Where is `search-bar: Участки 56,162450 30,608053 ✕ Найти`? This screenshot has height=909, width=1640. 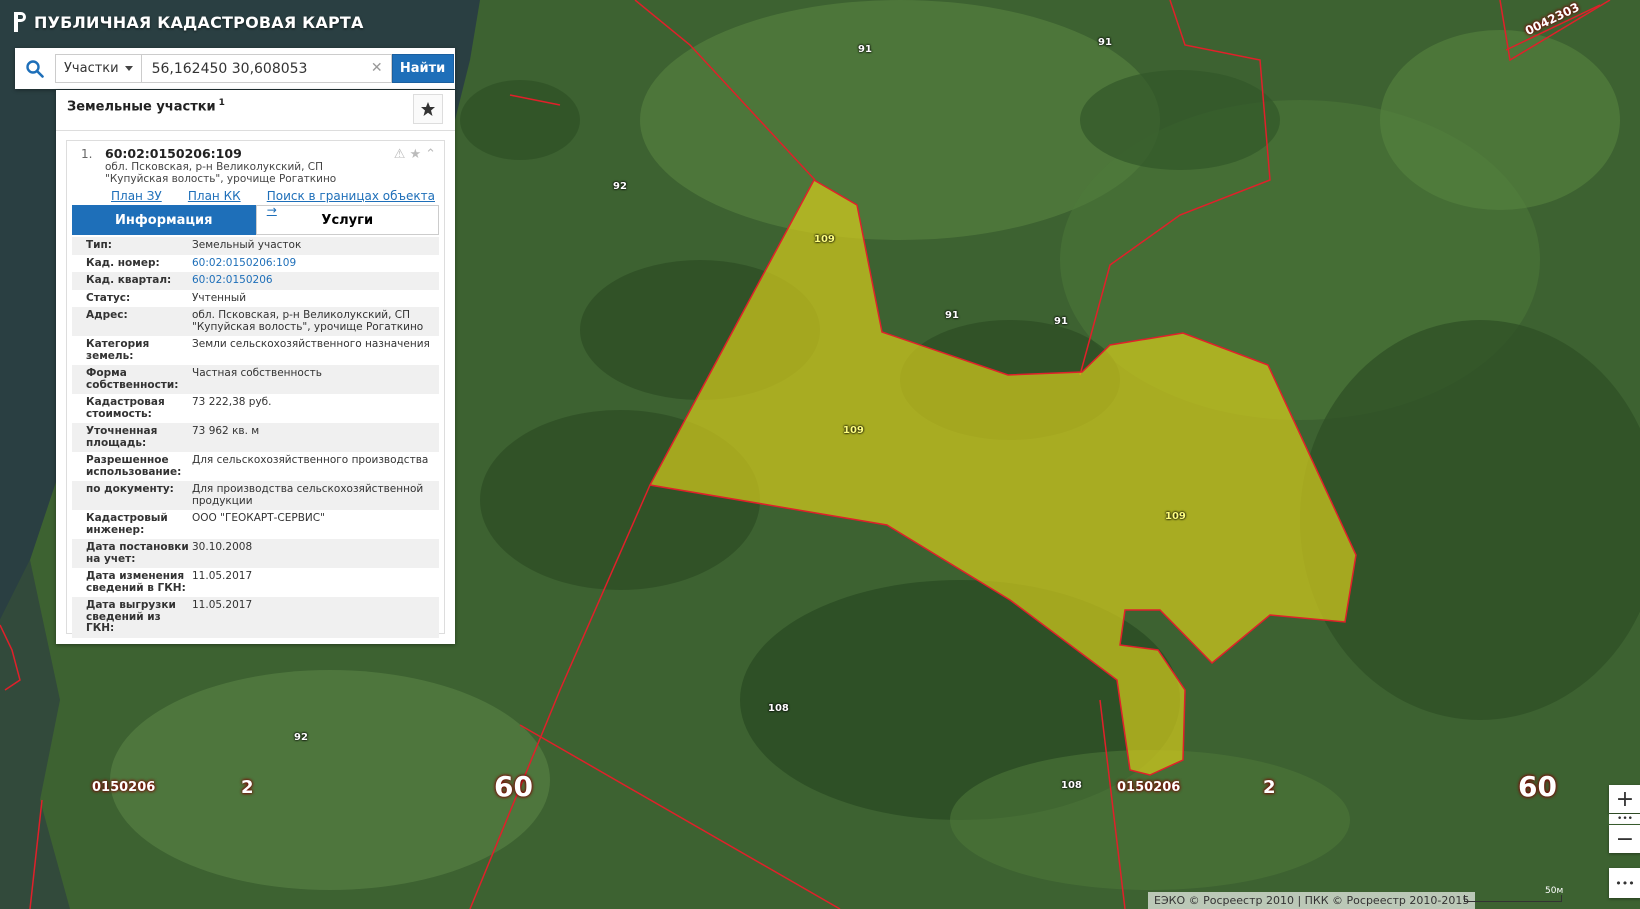 search-bar: Участки 56,162450 30,608053 ✕ Найти is located at coordinates (235, 68).